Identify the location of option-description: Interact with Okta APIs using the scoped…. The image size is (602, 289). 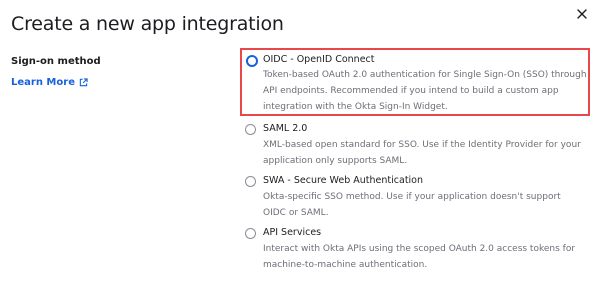
(419, 257).